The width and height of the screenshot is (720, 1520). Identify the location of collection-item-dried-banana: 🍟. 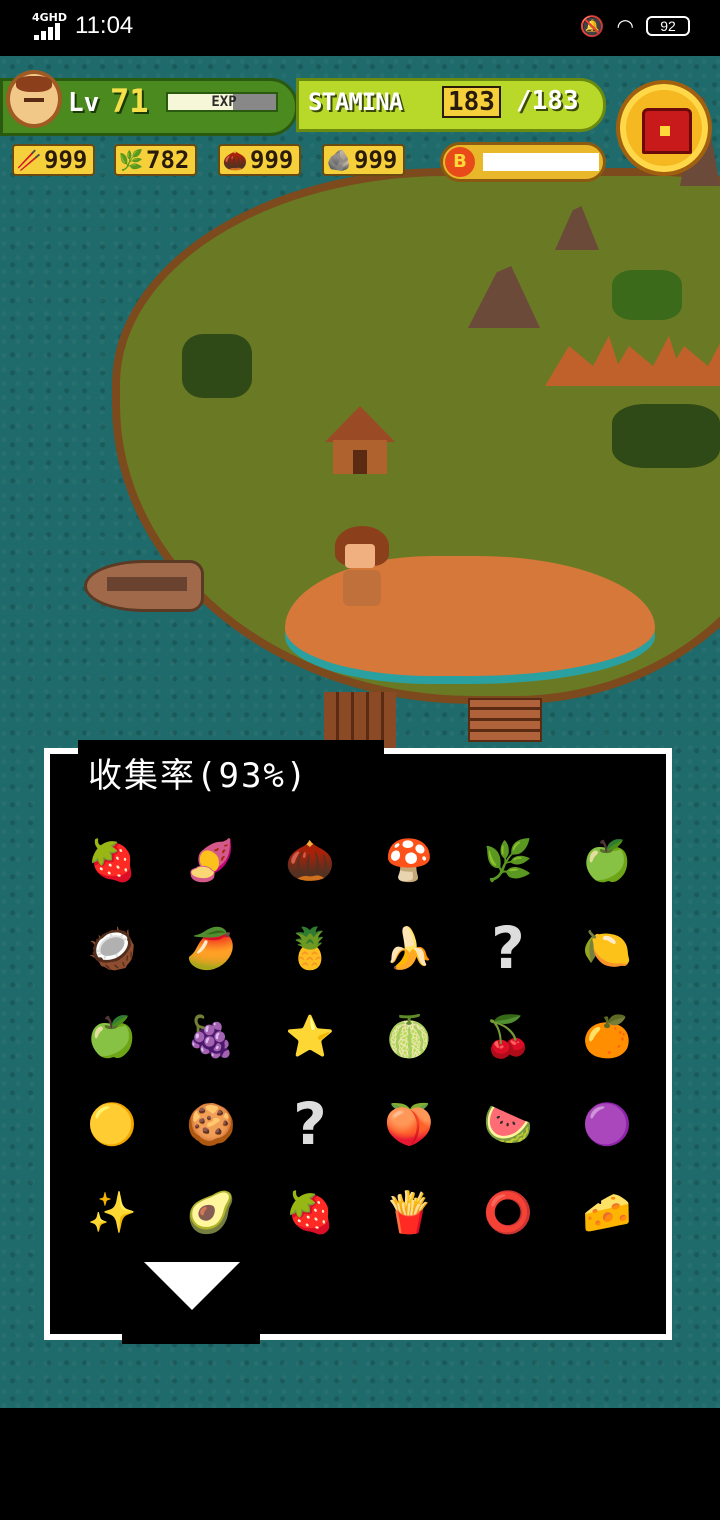
(409, 1212).